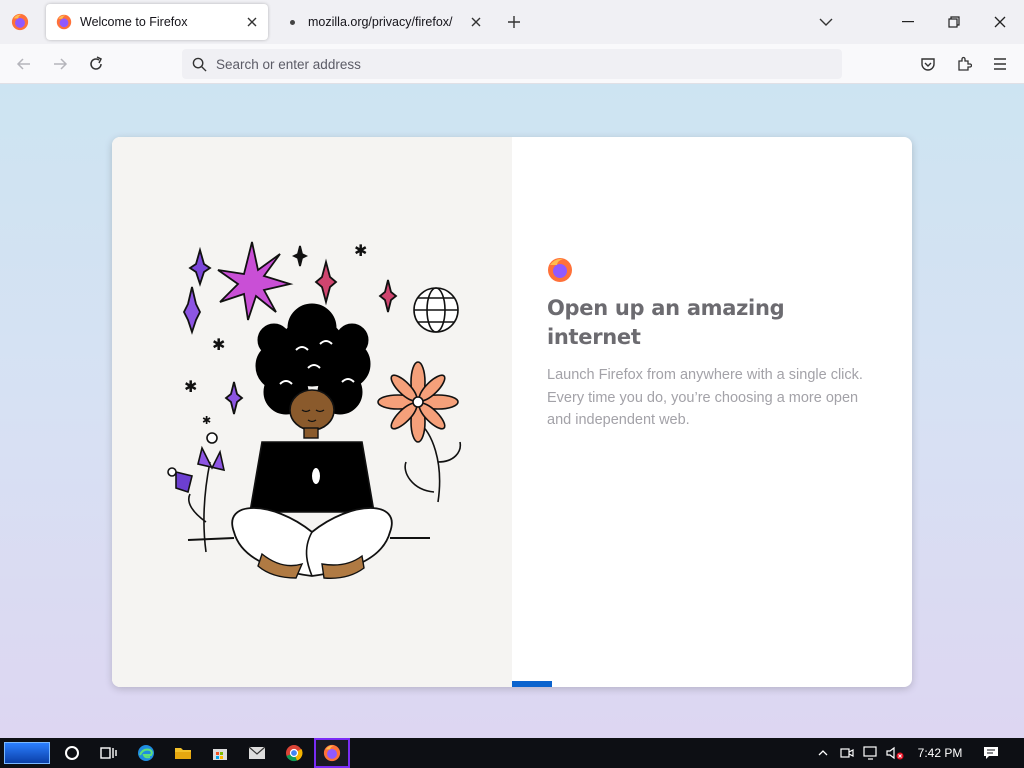  I want to click on new-tab-button, so click(514, 22).